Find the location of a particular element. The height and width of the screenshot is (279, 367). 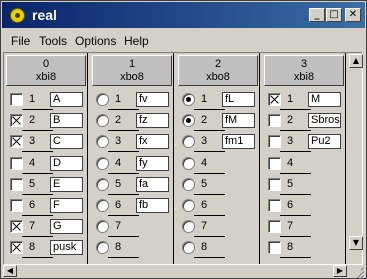

signal-name-field: fv is located at coordinates (152, 99).